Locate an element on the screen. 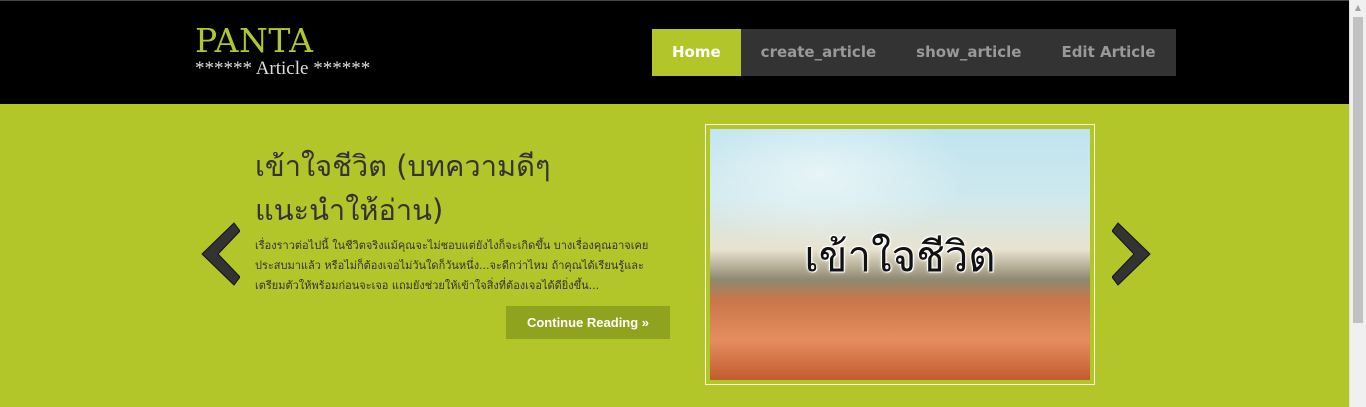 This screenshot has height=407, width=1366. continue-reading-button: Continue Reading » is located at coordinates (588, 322).